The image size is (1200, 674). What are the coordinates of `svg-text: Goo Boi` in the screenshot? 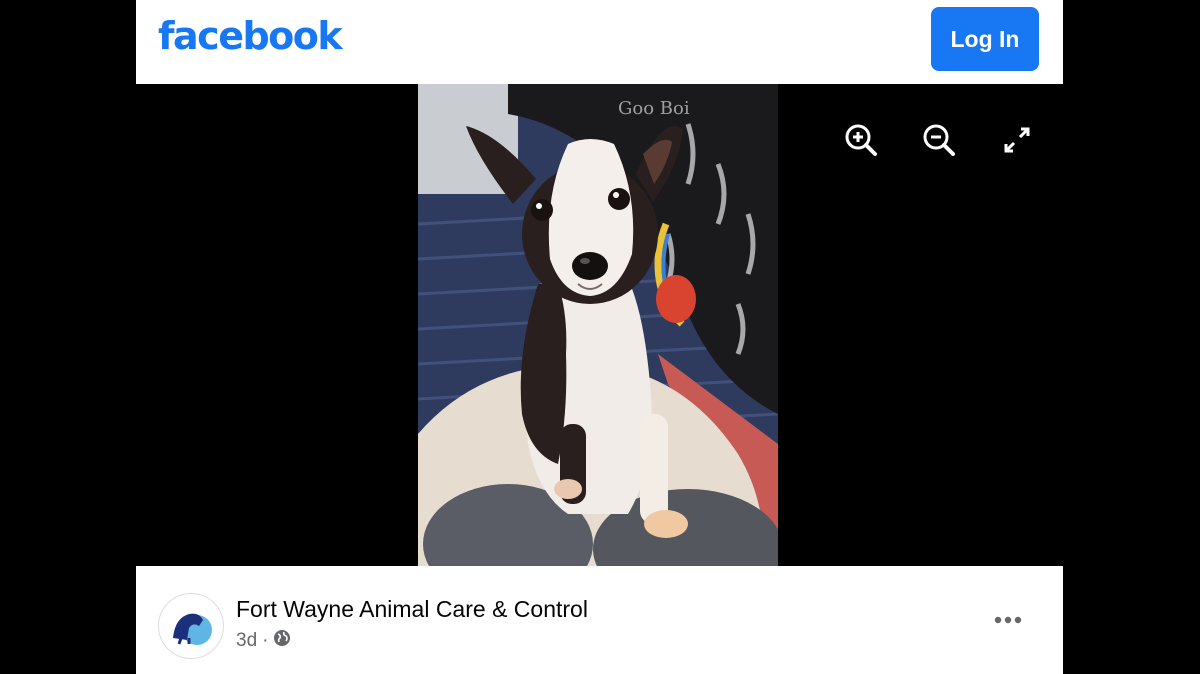 It's located at (654, 108).